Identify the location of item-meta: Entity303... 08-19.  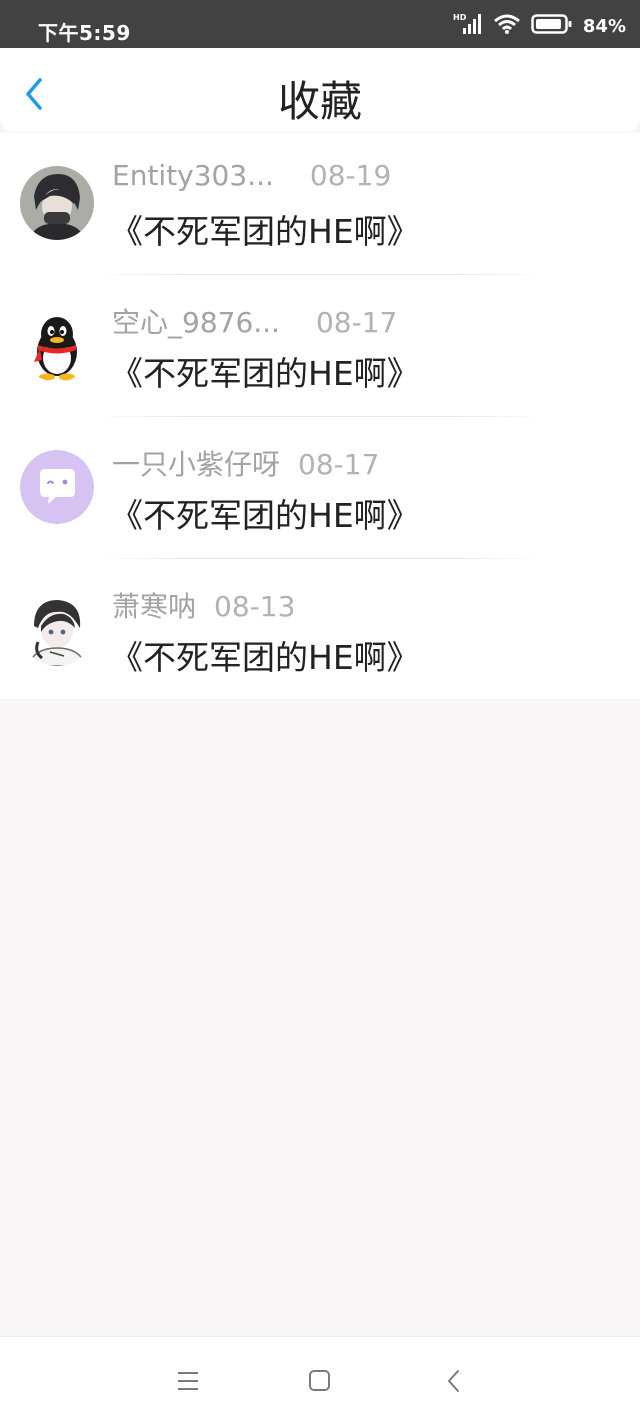
(251, 175).